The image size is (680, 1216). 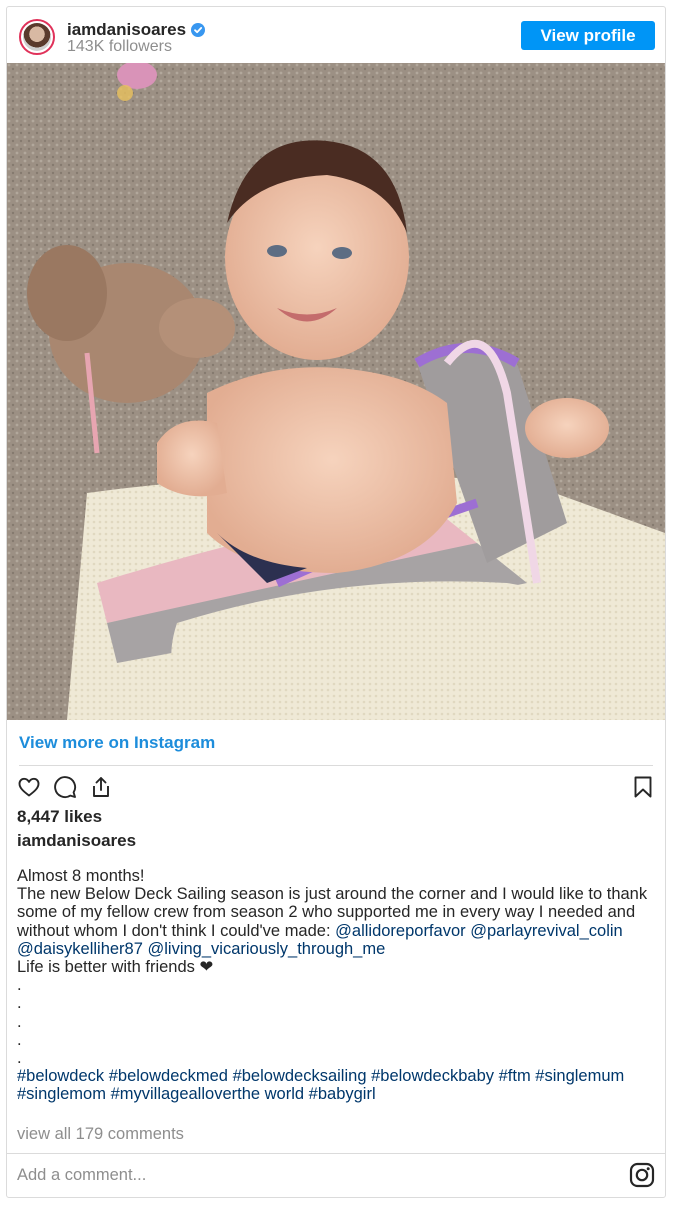 I want to click on hashtag-link: #singlemom, so click(x=61, y=1094).